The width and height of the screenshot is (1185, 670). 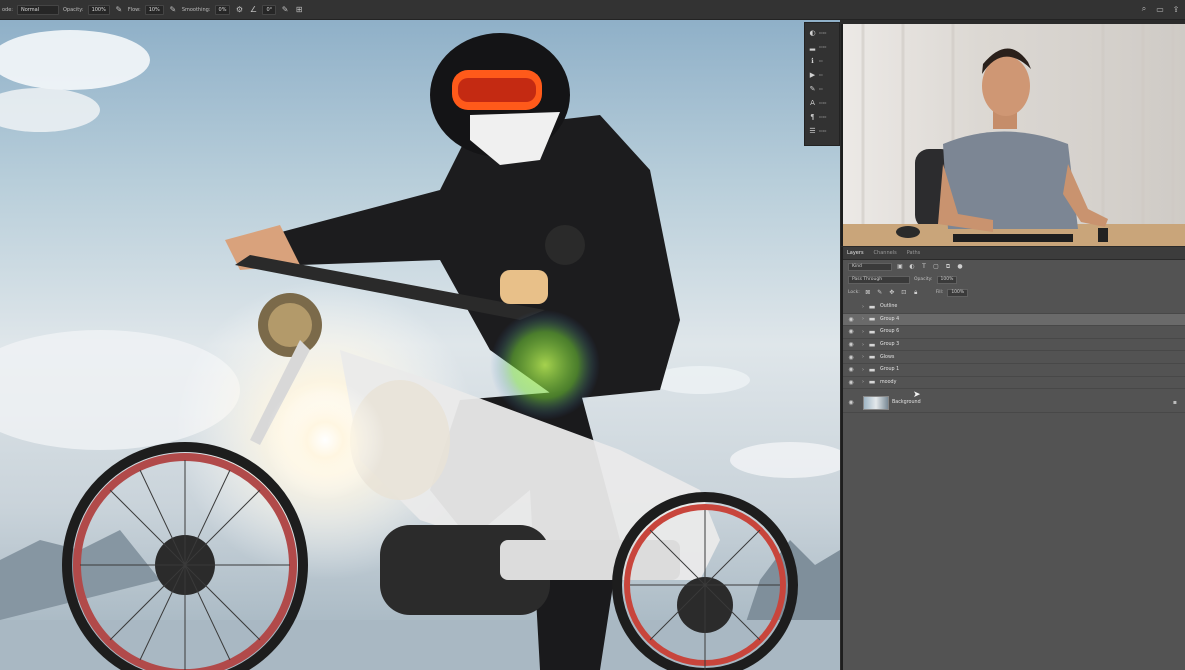 I want to click on blend-mode-select: Pass Through, so click(x=879, y=279).